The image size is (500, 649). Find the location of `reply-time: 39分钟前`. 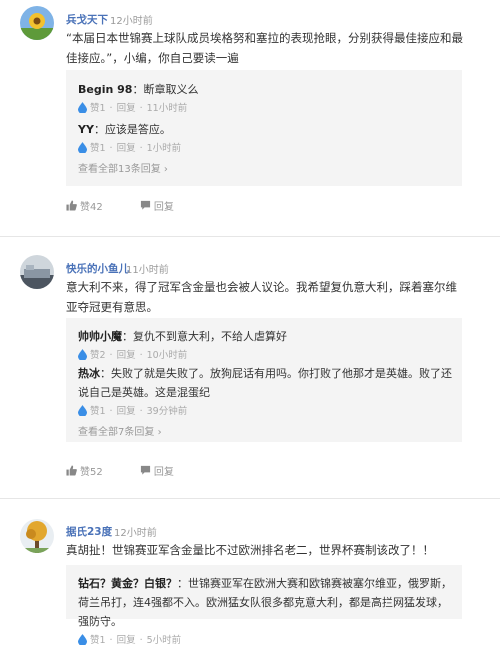

reply-time: 39分钟前 is located at coordinates (167, 411).